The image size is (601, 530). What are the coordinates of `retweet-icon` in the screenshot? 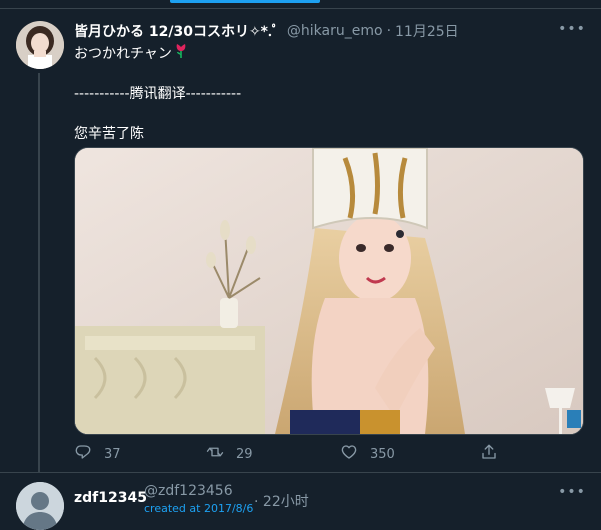 It's located at (215, 454).